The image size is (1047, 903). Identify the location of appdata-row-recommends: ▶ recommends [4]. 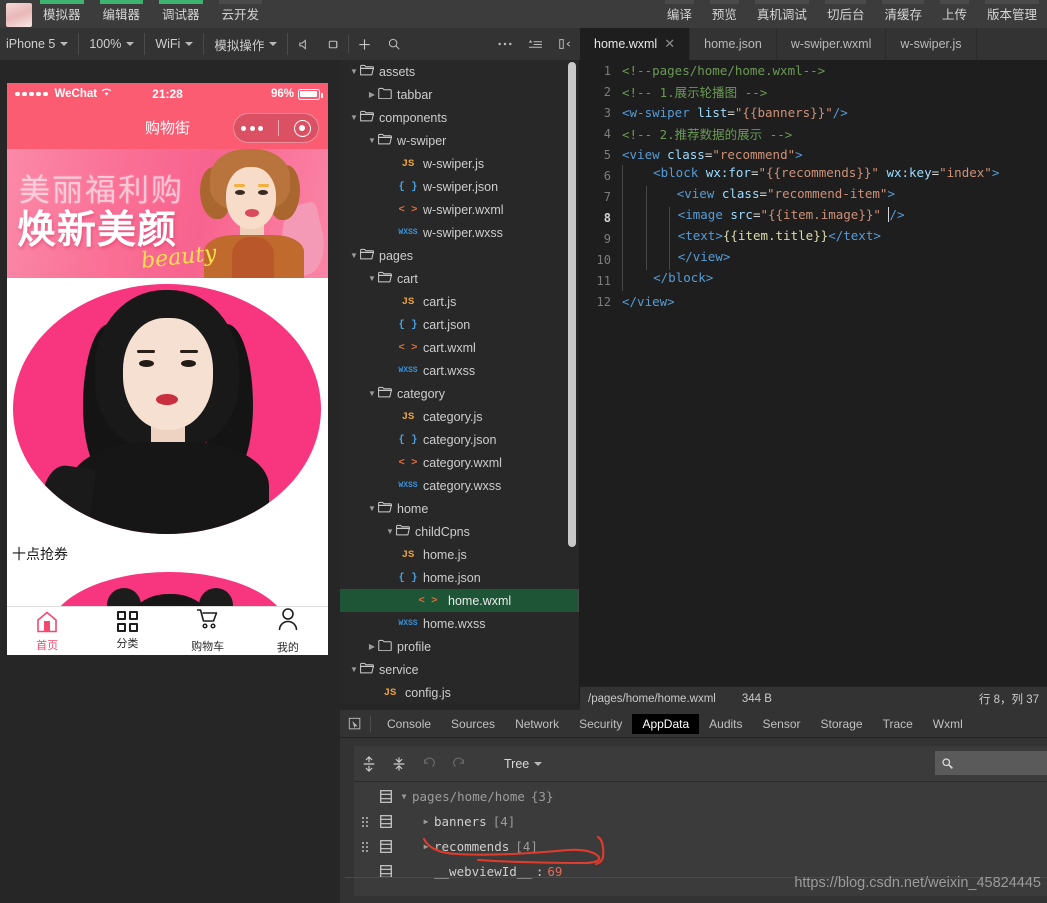
(700, 846).